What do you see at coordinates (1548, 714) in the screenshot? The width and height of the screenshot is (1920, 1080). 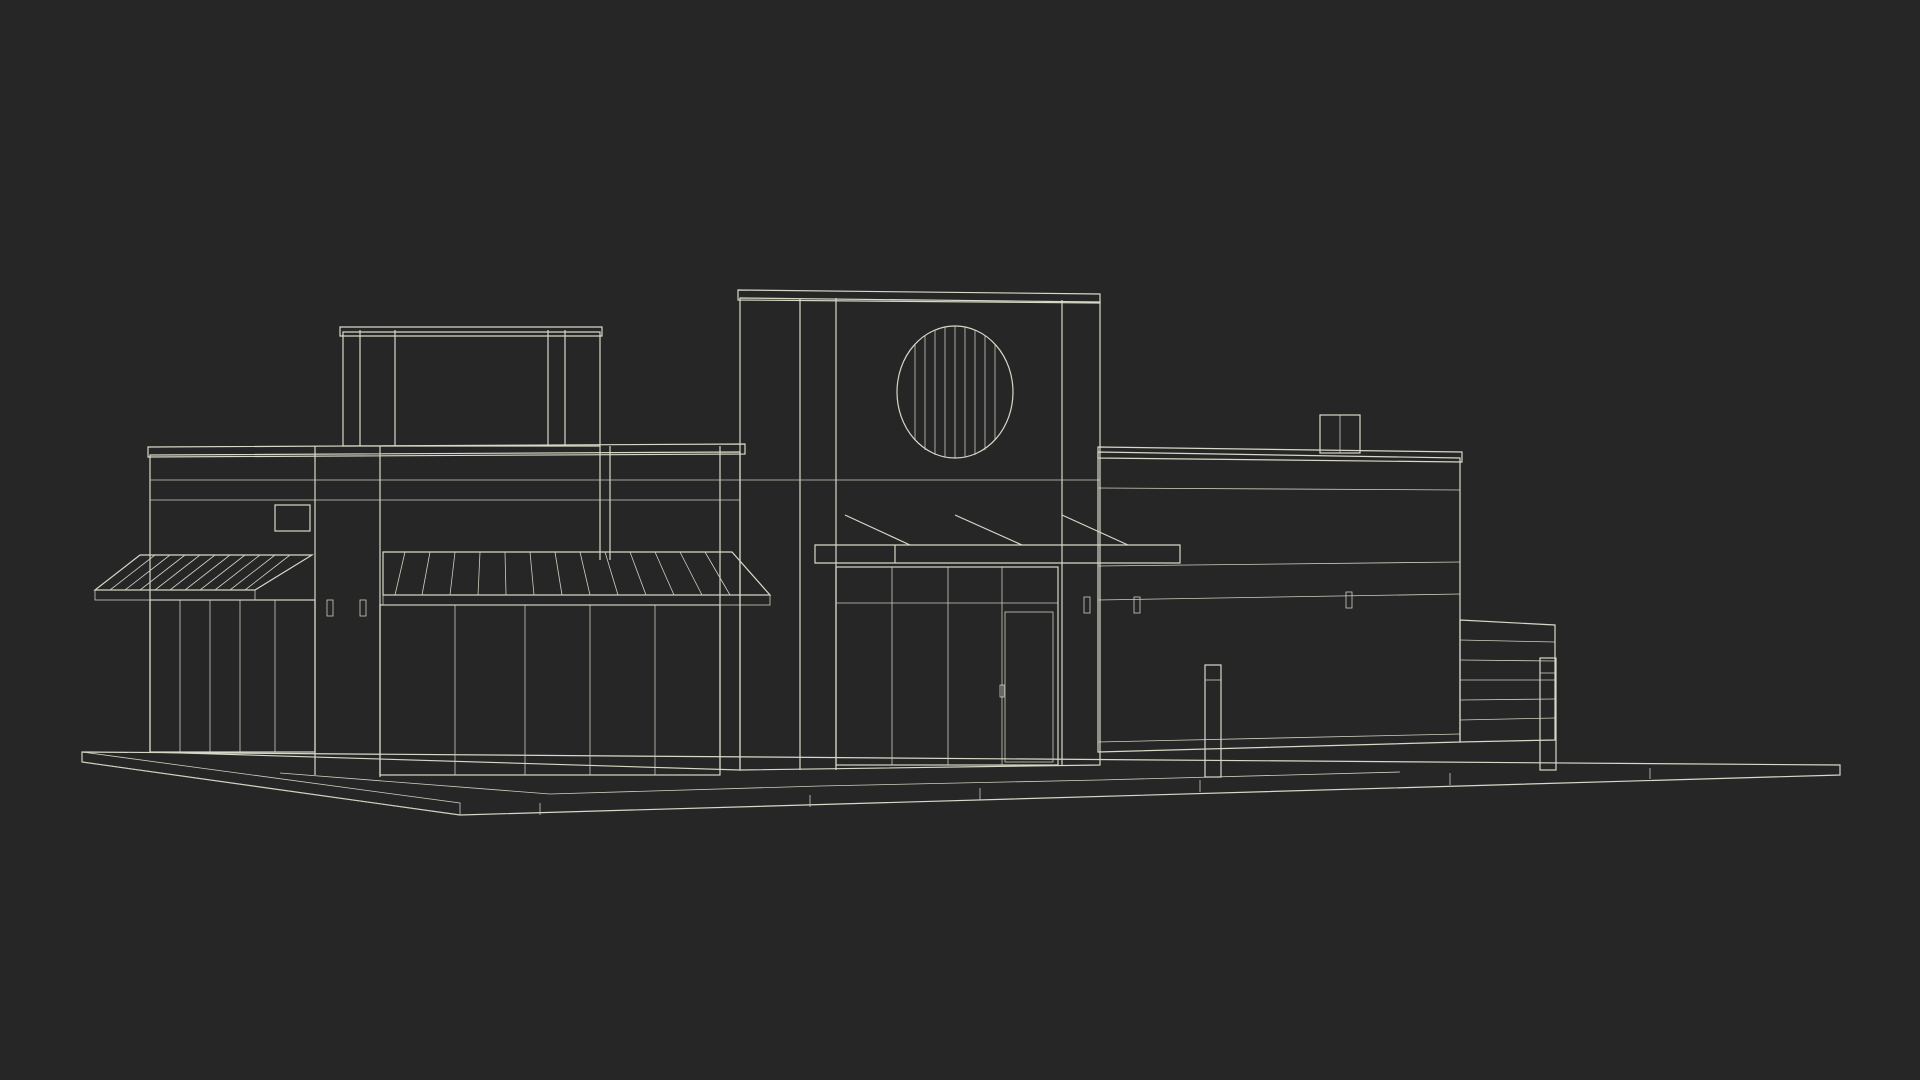 I see `bollard-right` at bounding box center [1548, 714].